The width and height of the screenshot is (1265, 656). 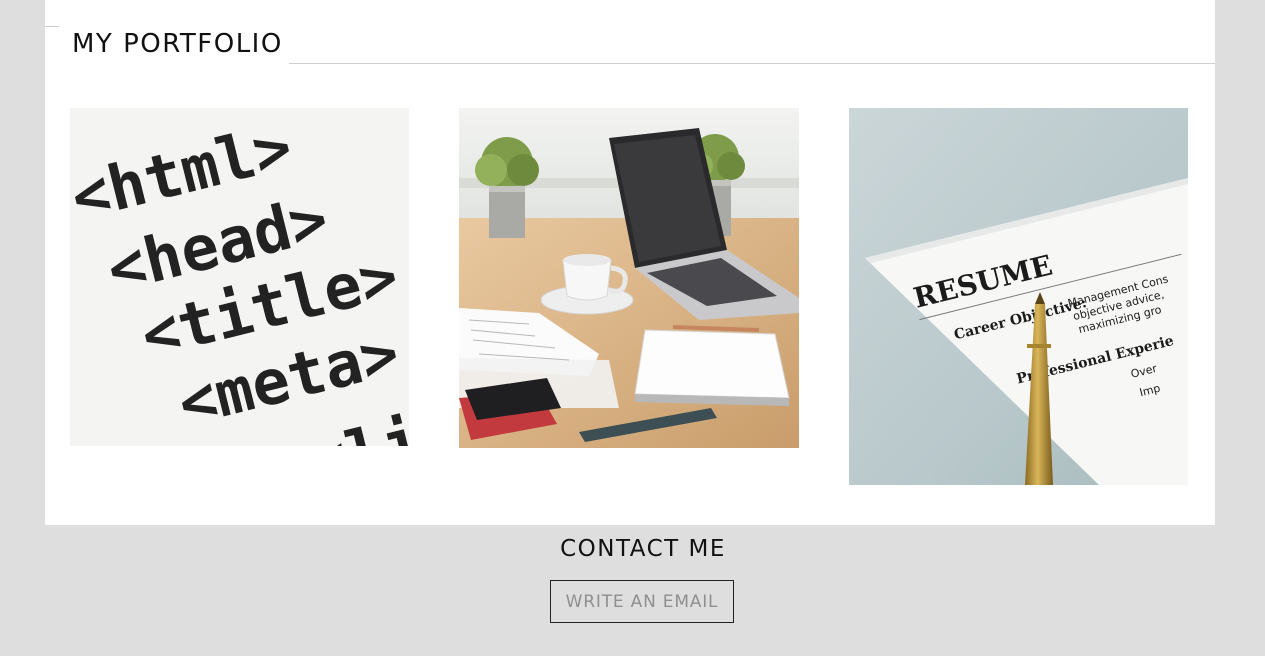 What do you see at coordinates (52, 26) in the screenshot?
I see `portfolio-divider-left` at bounding box center [52, 26].